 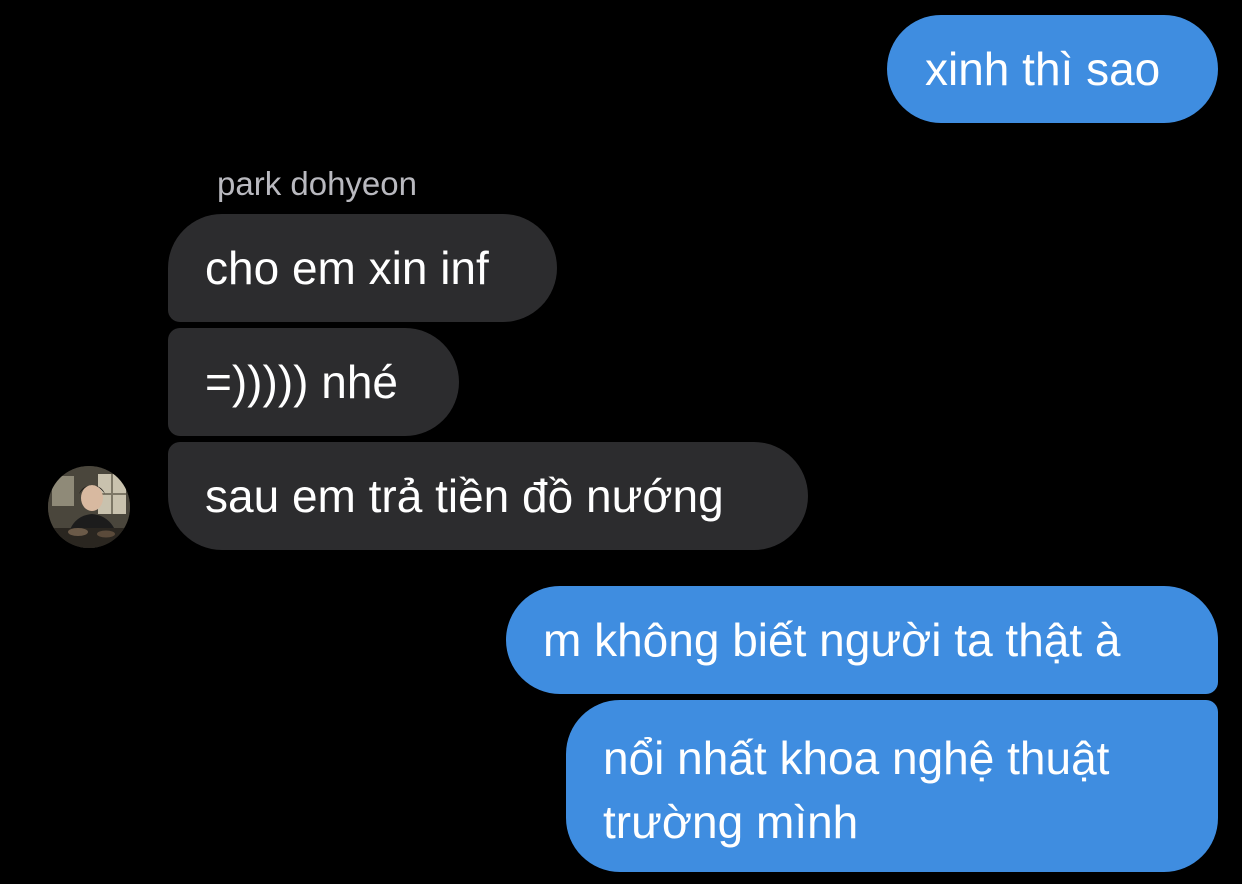 I want to click on sender-name: park dohyeon, so click(x=317, y=183).